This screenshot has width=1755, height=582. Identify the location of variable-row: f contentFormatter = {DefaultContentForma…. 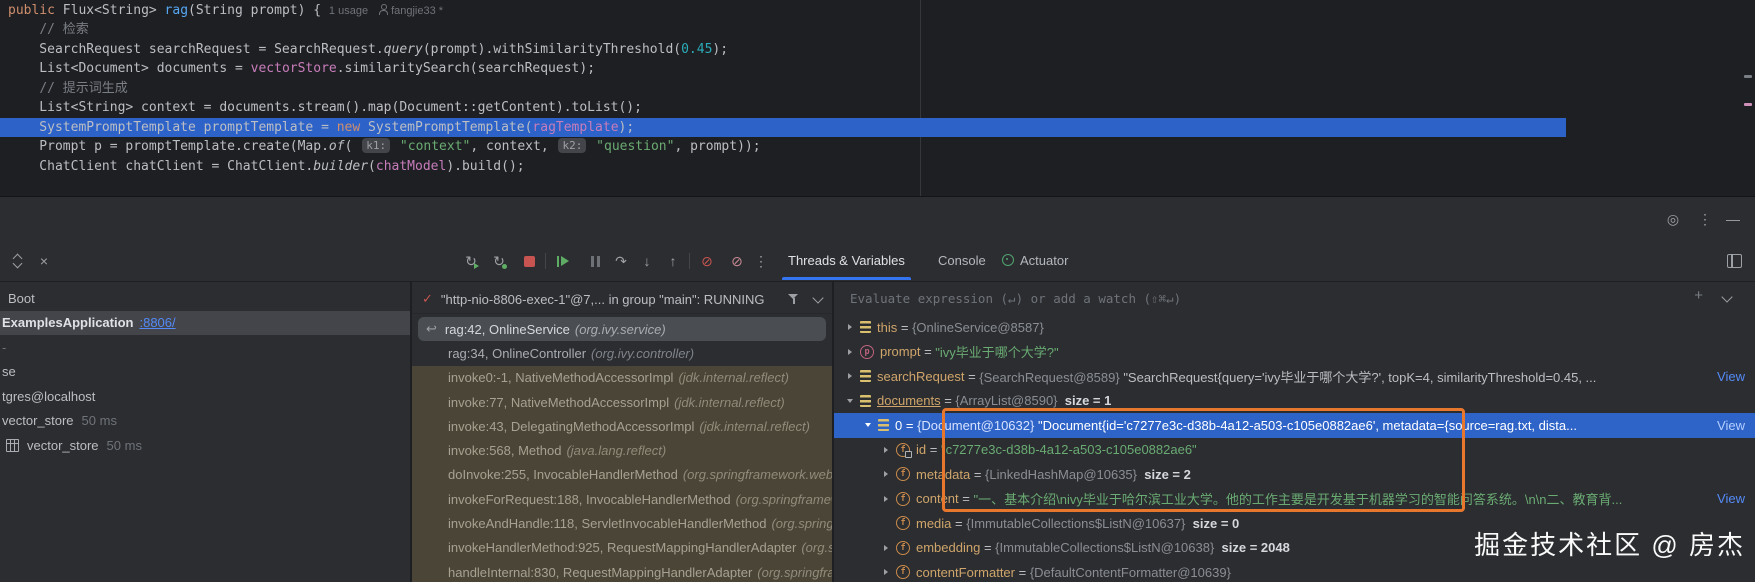
(1294, 571).